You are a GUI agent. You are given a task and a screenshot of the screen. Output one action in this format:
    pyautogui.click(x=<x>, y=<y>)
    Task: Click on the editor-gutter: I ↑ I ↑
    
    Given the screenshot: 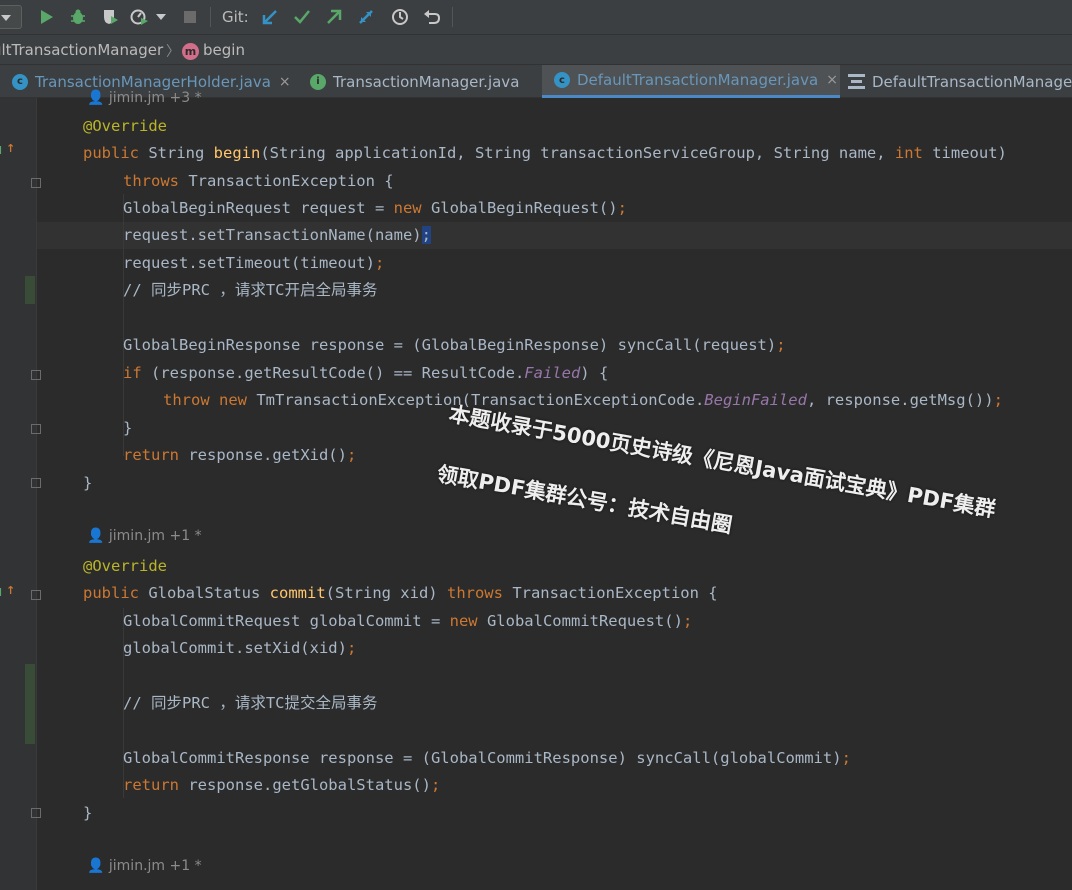 What is the action you would take?
    pyautogui.click(x=20, y=494)
    